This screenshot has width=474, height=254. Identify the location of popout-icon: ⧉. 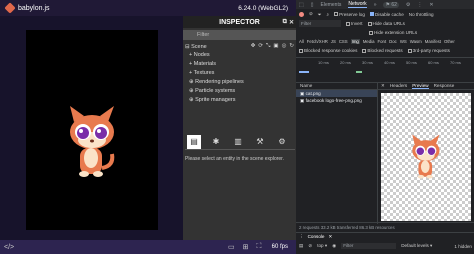
(285, 22).